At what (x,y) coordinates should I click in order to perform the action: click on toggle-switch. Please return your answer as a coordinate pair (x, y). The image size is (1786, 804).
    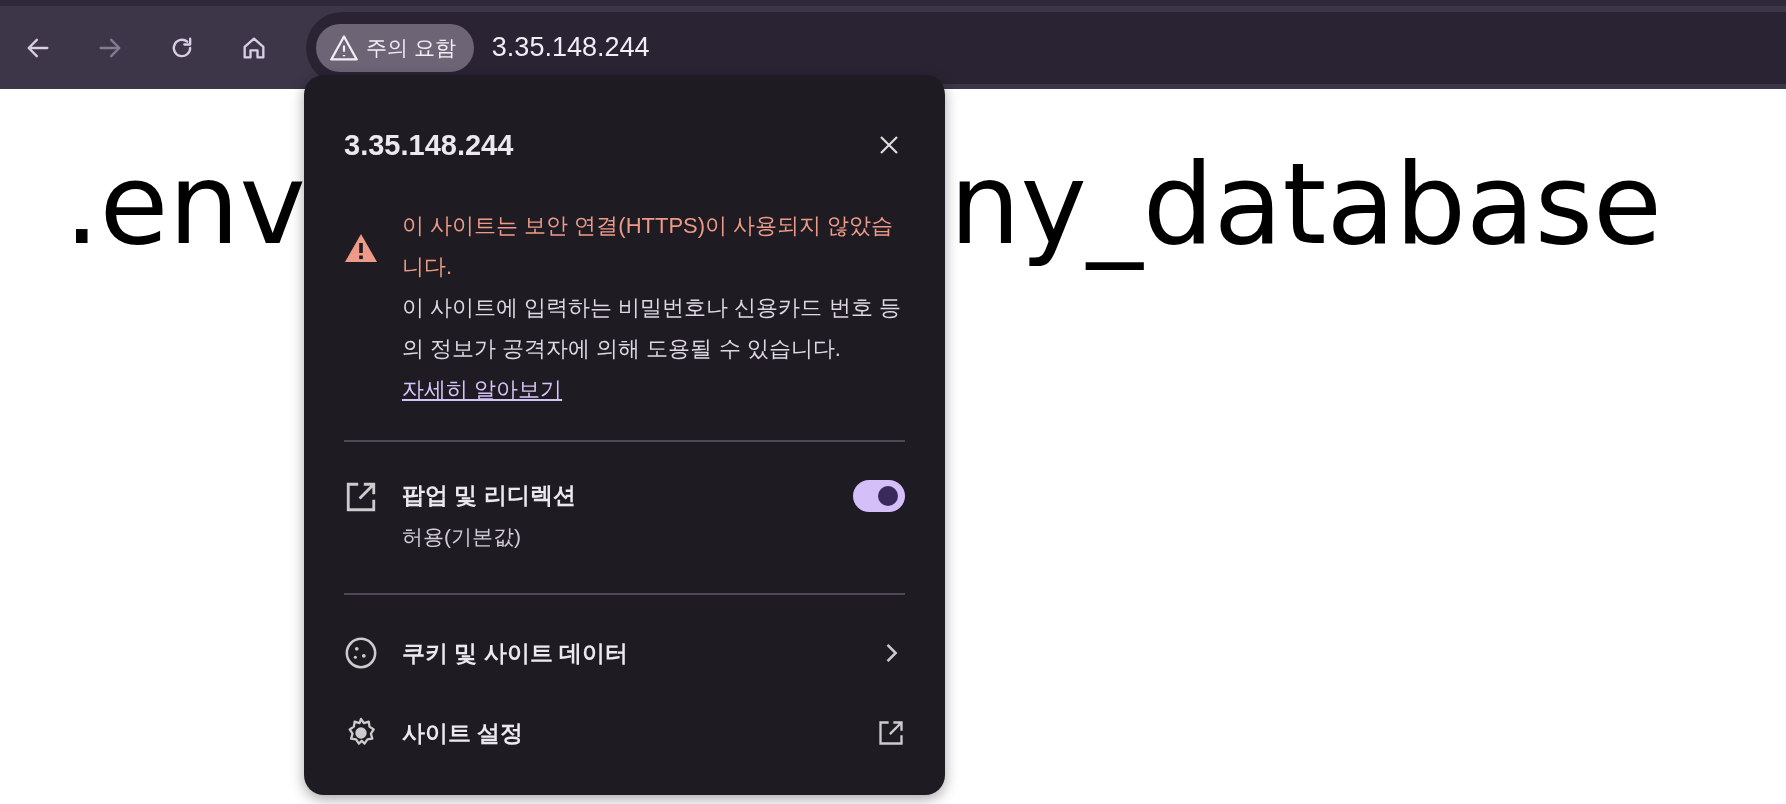
    Looking at the image, I should click on (879, 496).